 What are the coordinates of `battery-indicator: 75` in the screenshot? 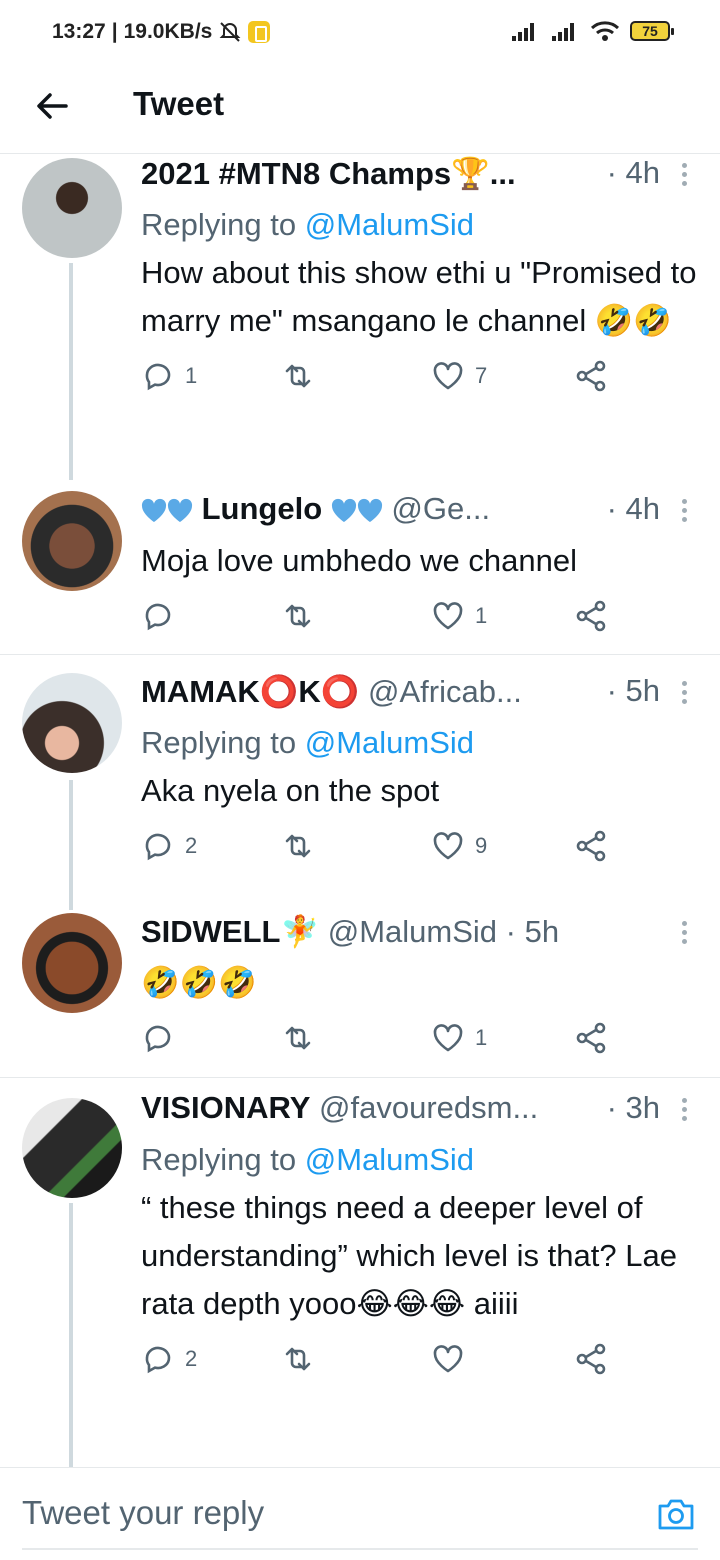 It's located at (652, 31).